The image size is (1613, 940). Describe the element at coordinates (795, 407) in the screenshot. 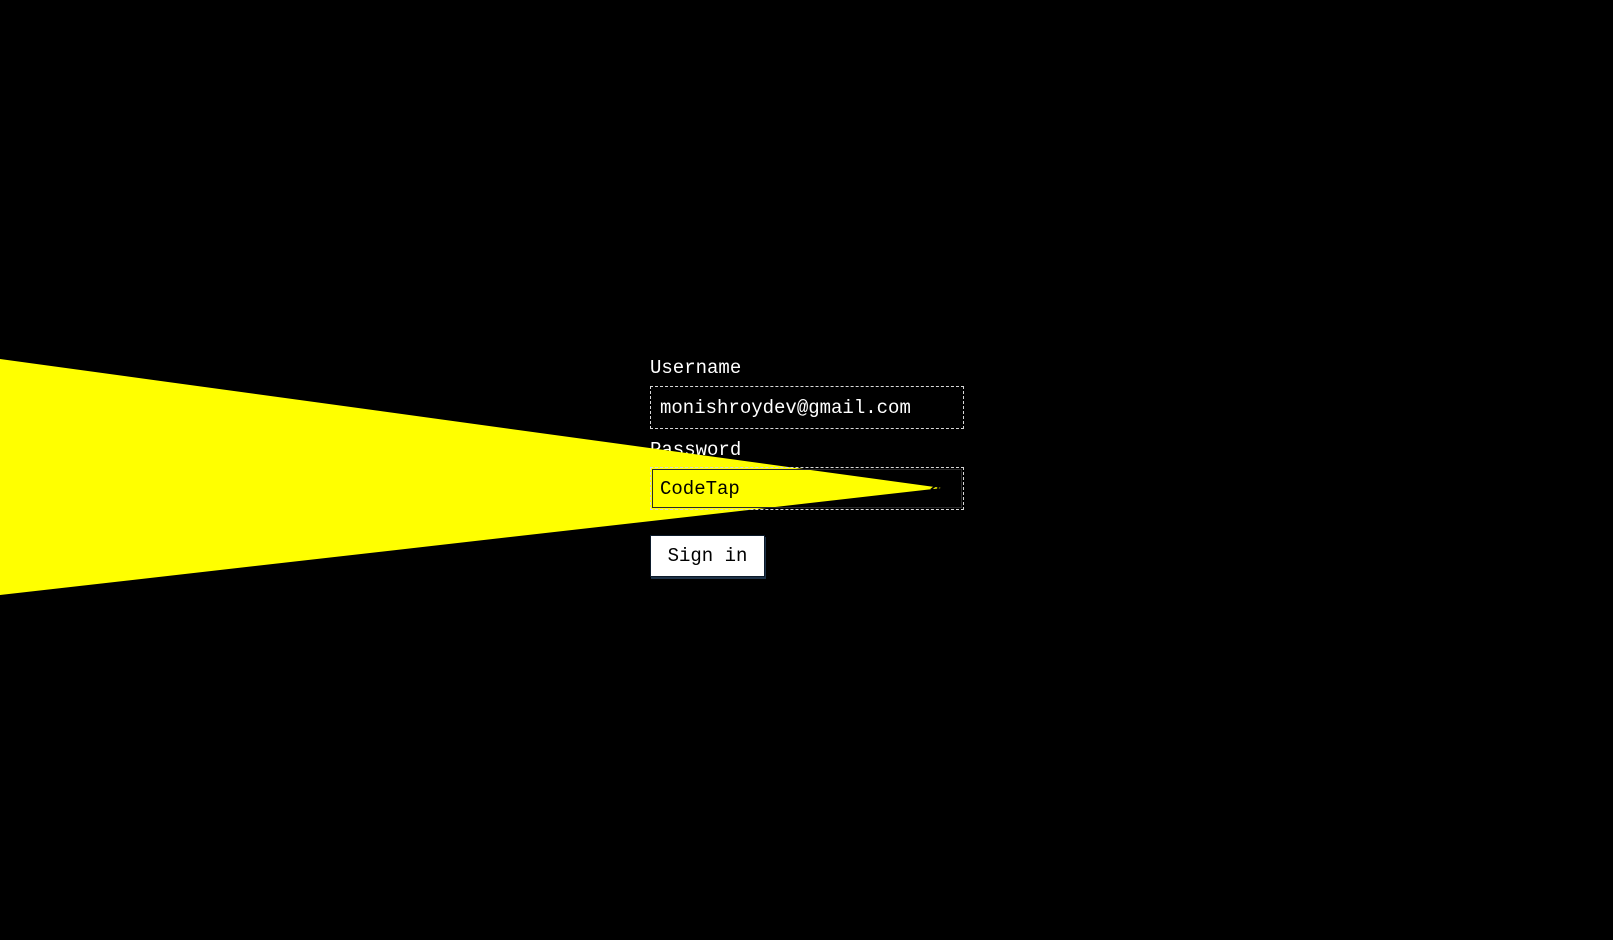

I see `username-input` at that location.